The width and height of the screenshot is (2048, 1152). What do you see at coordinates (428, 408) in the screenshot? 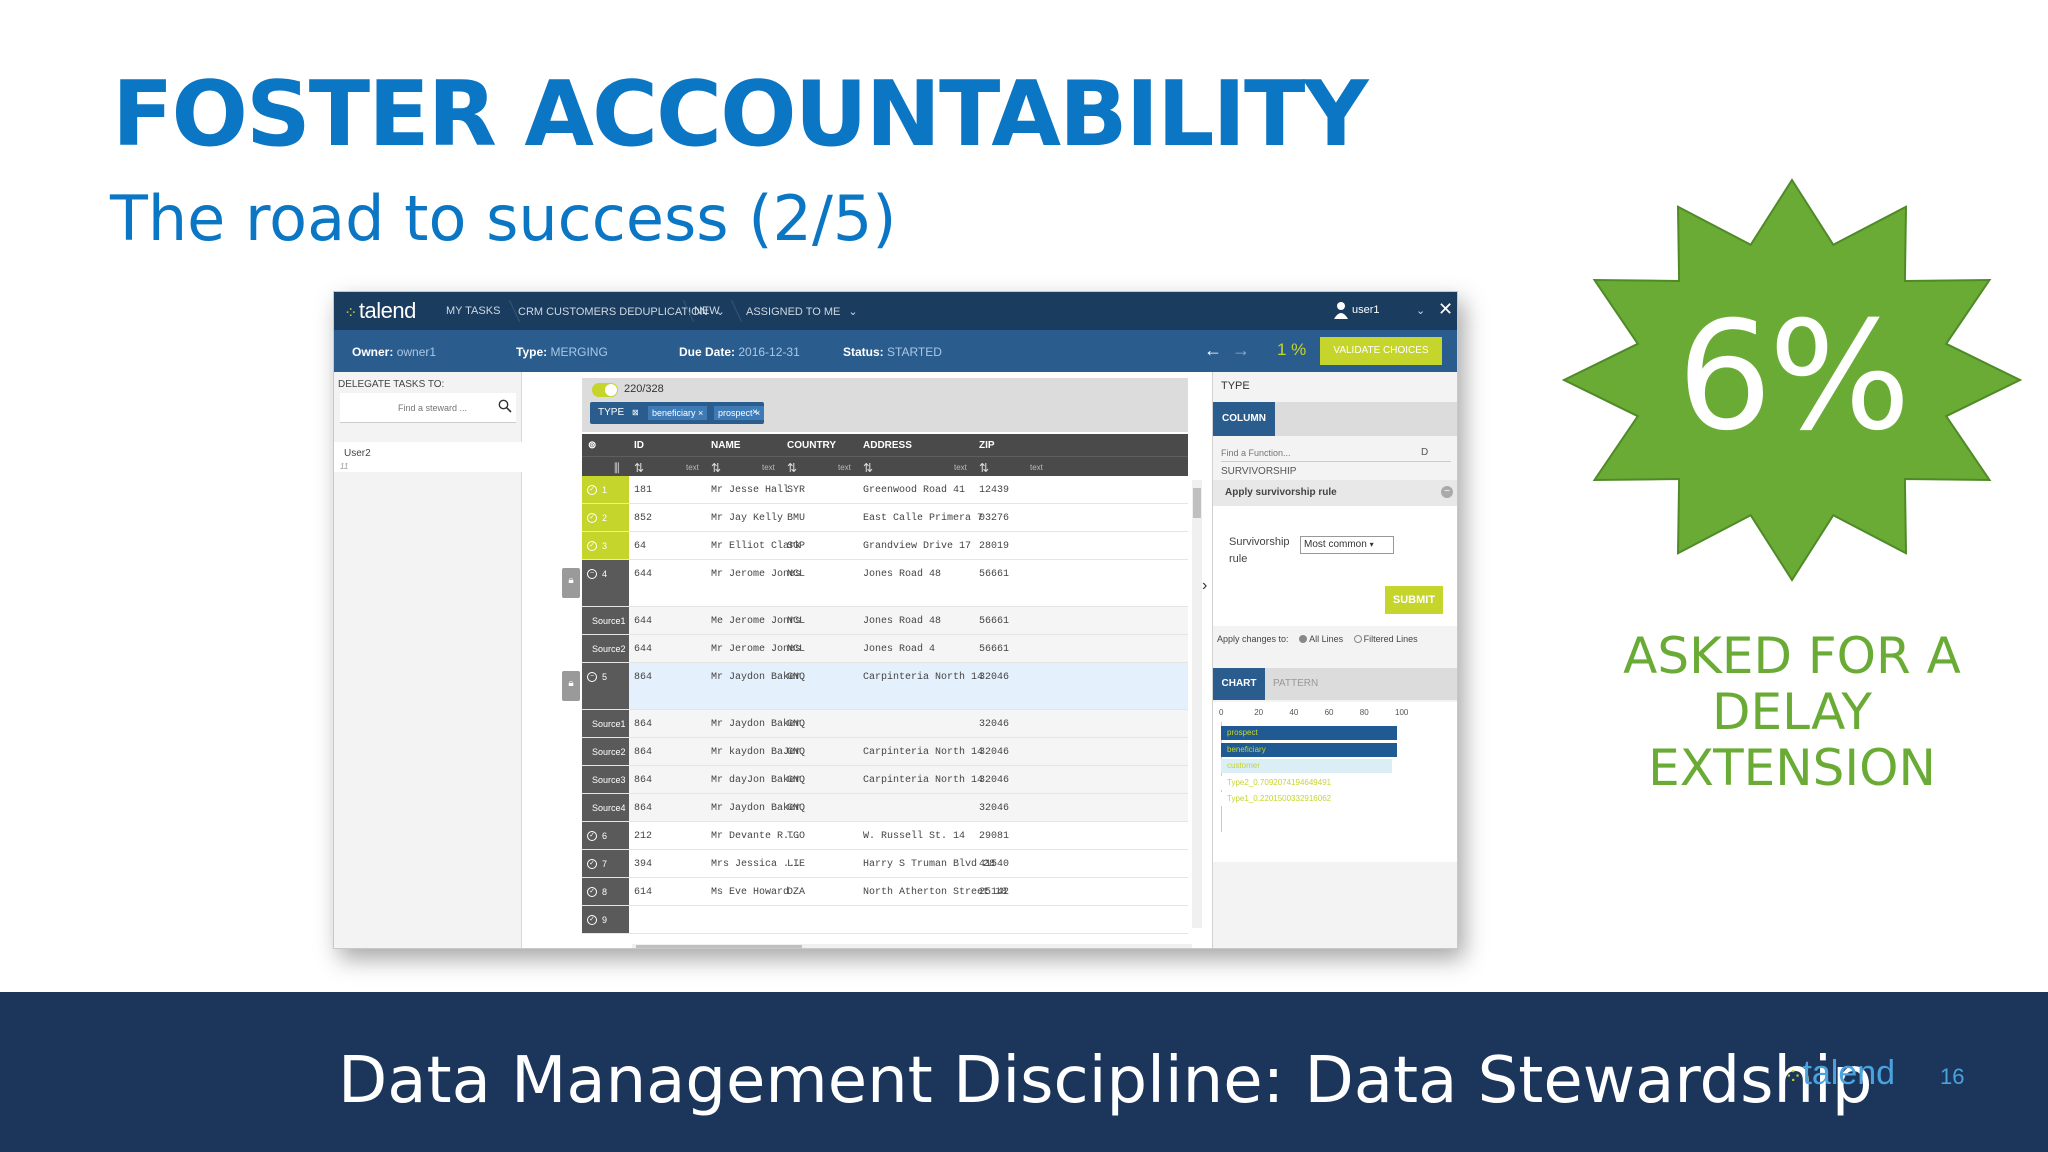
I see `steward-search-input` at bounding box center [428, 408].